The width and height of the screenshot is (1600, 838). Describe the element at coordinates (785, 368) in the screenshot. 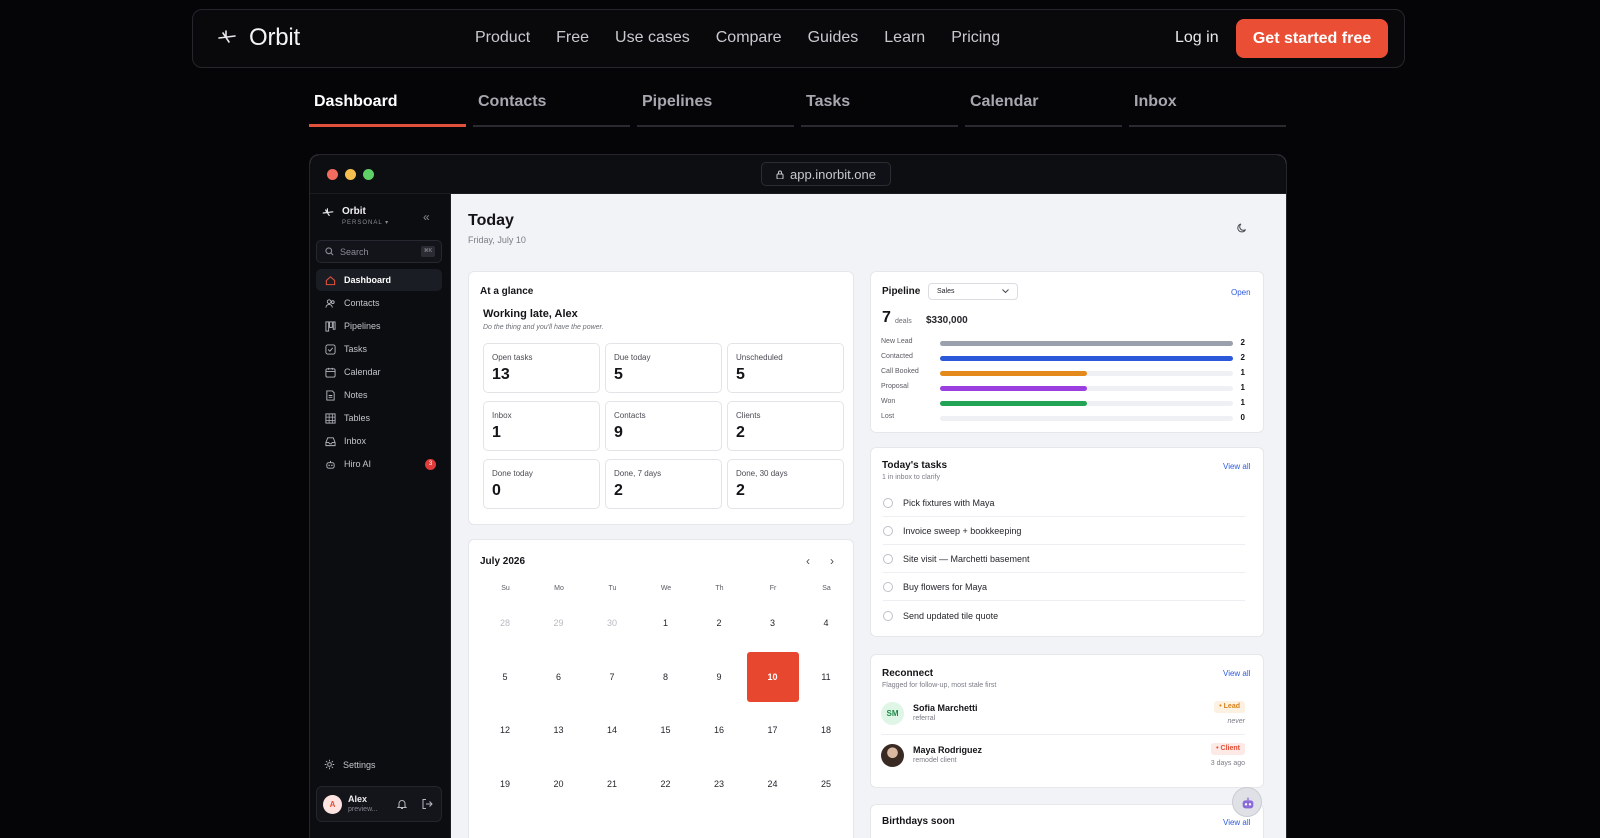

I see `stat-tile: Unscheduled 5` at that location.